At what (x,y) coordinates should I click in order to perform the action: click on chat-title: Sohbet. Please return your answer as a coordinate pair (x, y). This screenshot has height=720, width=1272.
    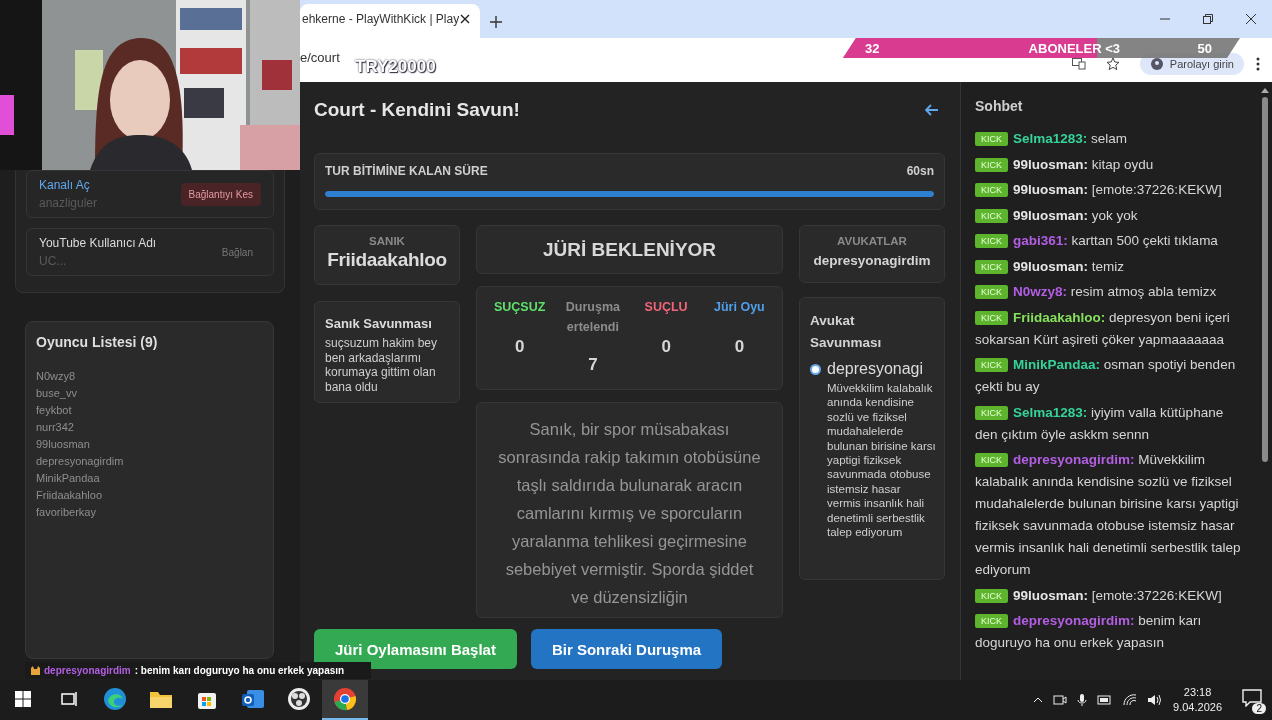
    Looking at the image, I should click on (999, 106).